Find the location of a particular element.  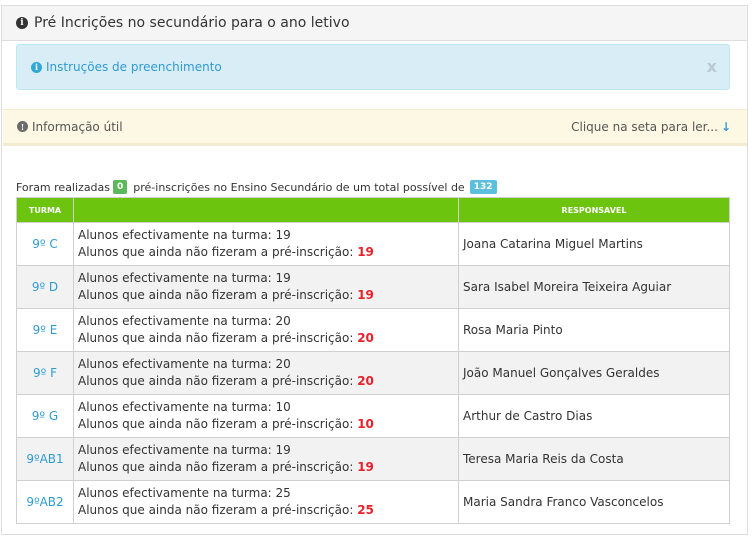

turma-link: 9ºAB2 is located at coordinates (44, 502).